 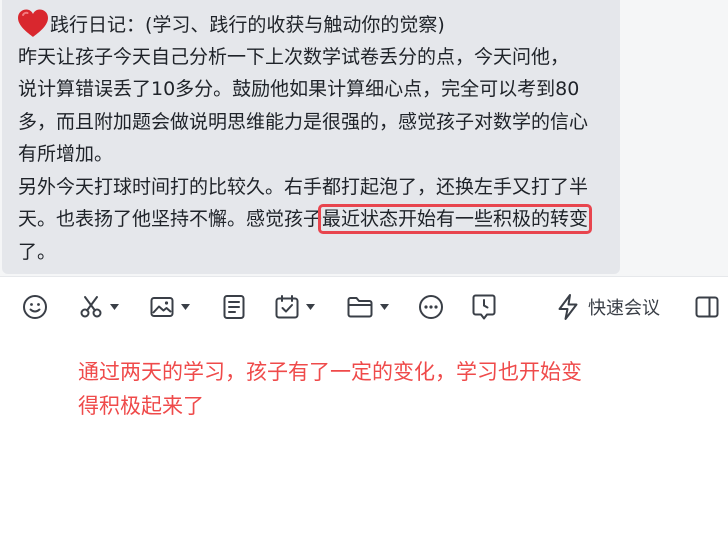 I want to click on more-dots-icon, so click(x=431, y=307).